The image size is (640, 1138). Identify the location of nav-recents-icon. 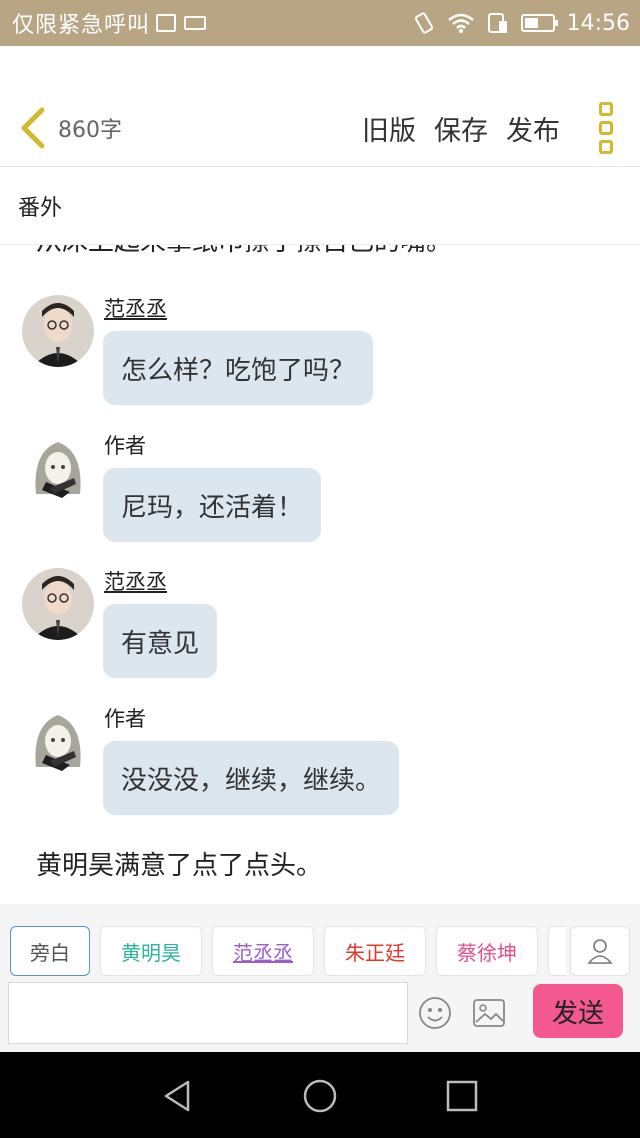
(462, 1096).